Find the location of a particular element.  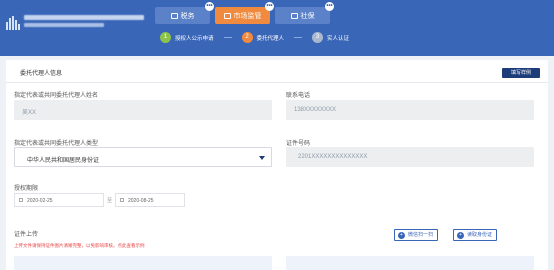

upload-warning: 上传文件请保持证件图片清晰完整，以免影响审核。点此查看示例 is located at coordinates (79, 246).